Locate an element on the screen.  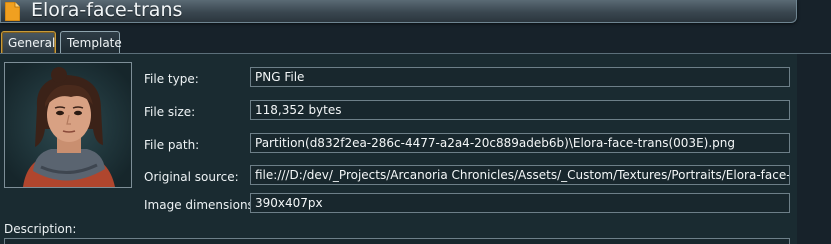
file-type-label: File type: is located at coordinates (171, 79).